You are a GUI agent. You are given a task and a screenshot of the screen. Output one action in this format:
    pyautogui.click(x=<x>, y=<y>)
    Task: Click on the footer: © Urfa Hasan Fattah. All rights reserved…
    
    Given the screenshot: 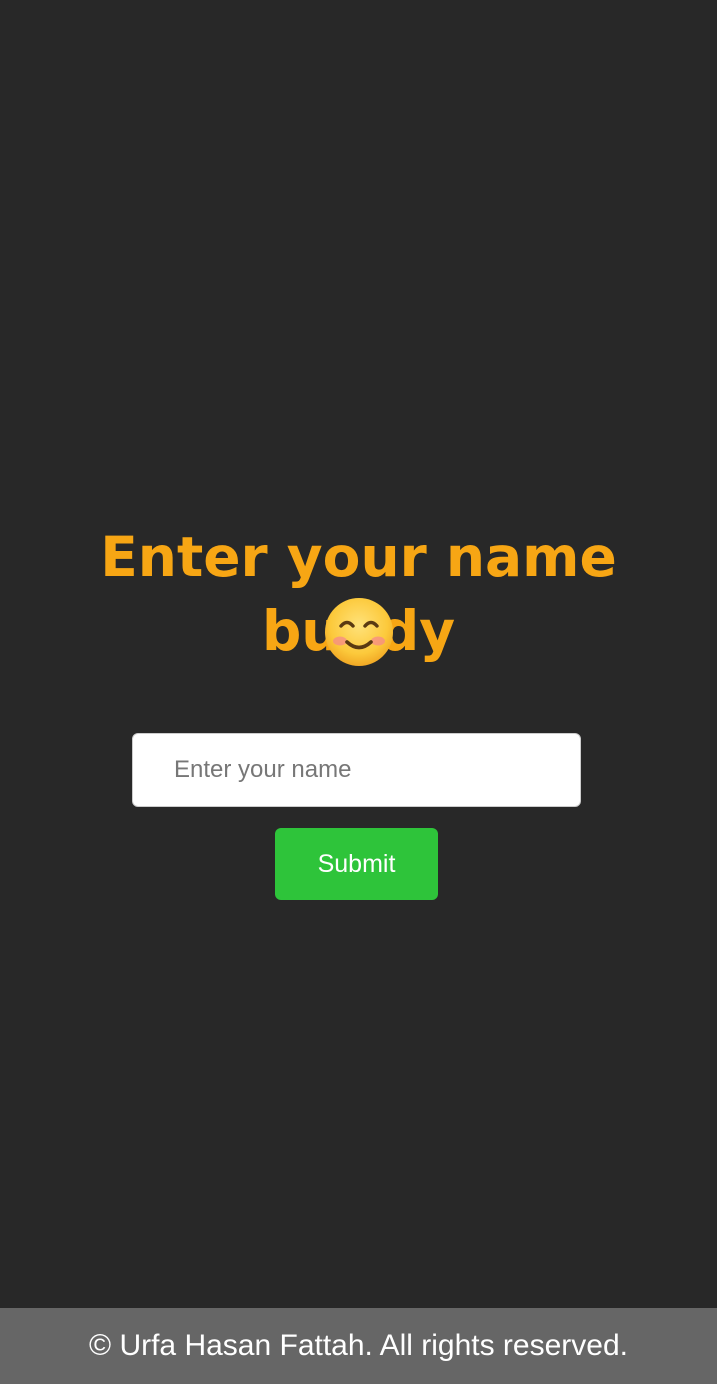 What is the action you would take?
    pyautogui.click(x=358, y=1346)
    